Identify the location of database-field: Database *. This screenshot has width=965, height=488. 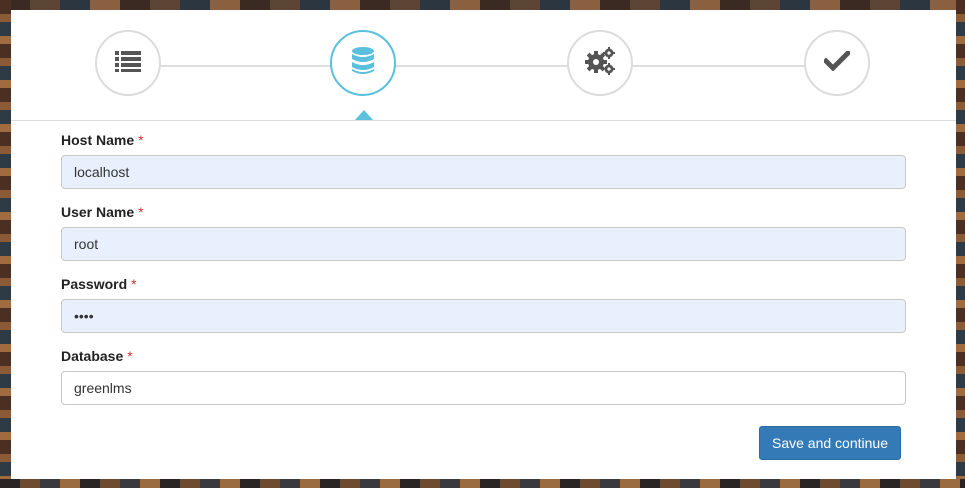
(483, 376).